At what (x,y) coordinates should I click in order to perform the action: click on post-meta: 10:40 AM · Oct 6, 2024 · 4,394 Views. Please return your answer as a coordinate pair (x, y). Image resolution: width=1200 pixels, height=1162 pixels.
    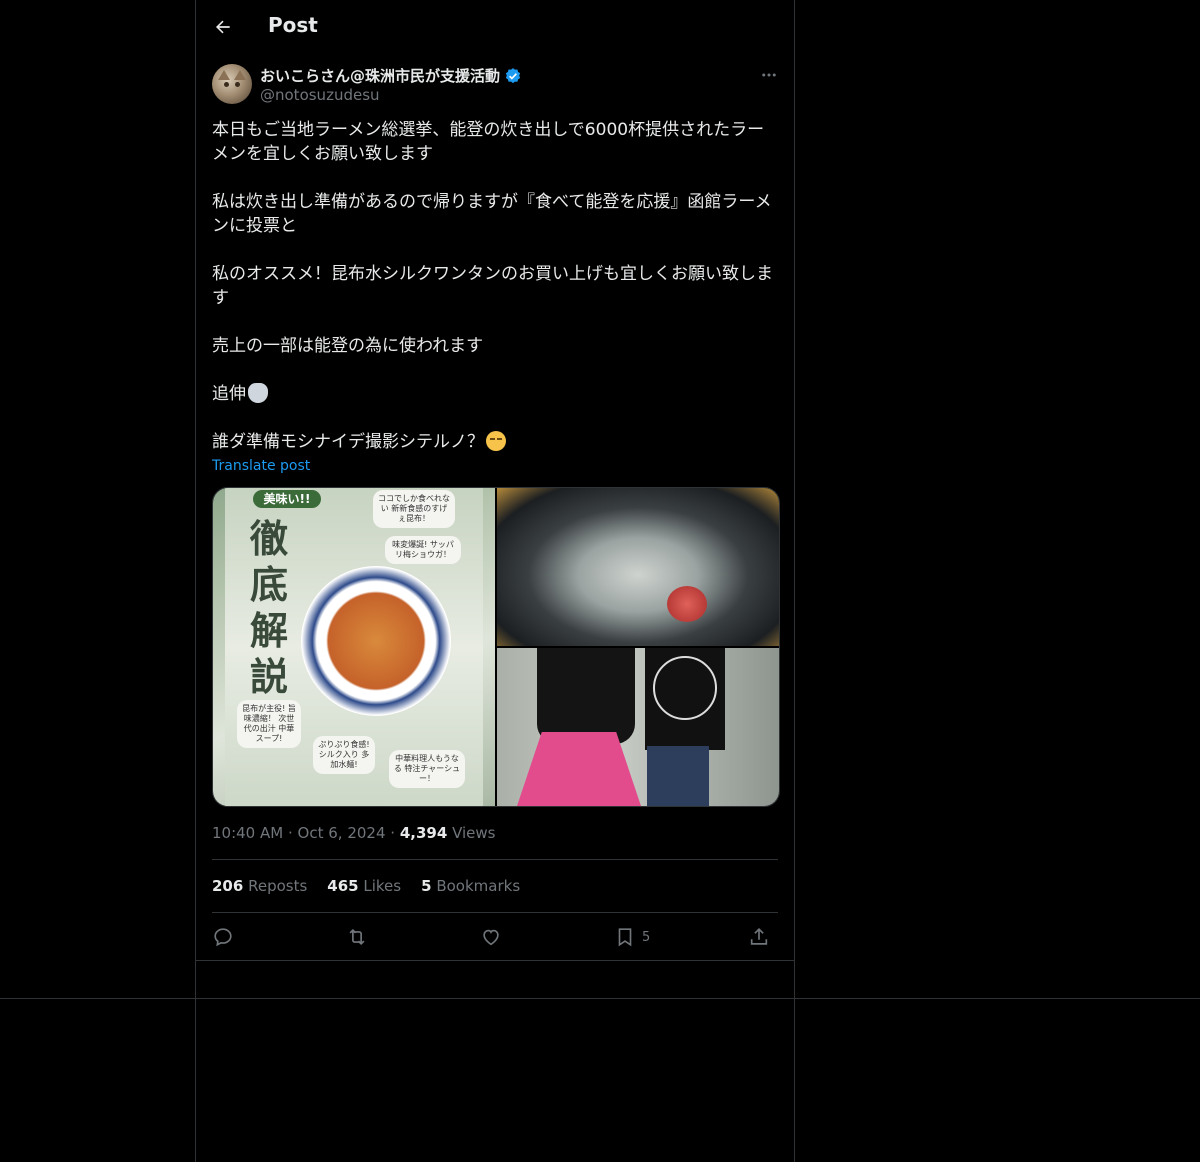
    Looking at the image, I should click on (353, 833).